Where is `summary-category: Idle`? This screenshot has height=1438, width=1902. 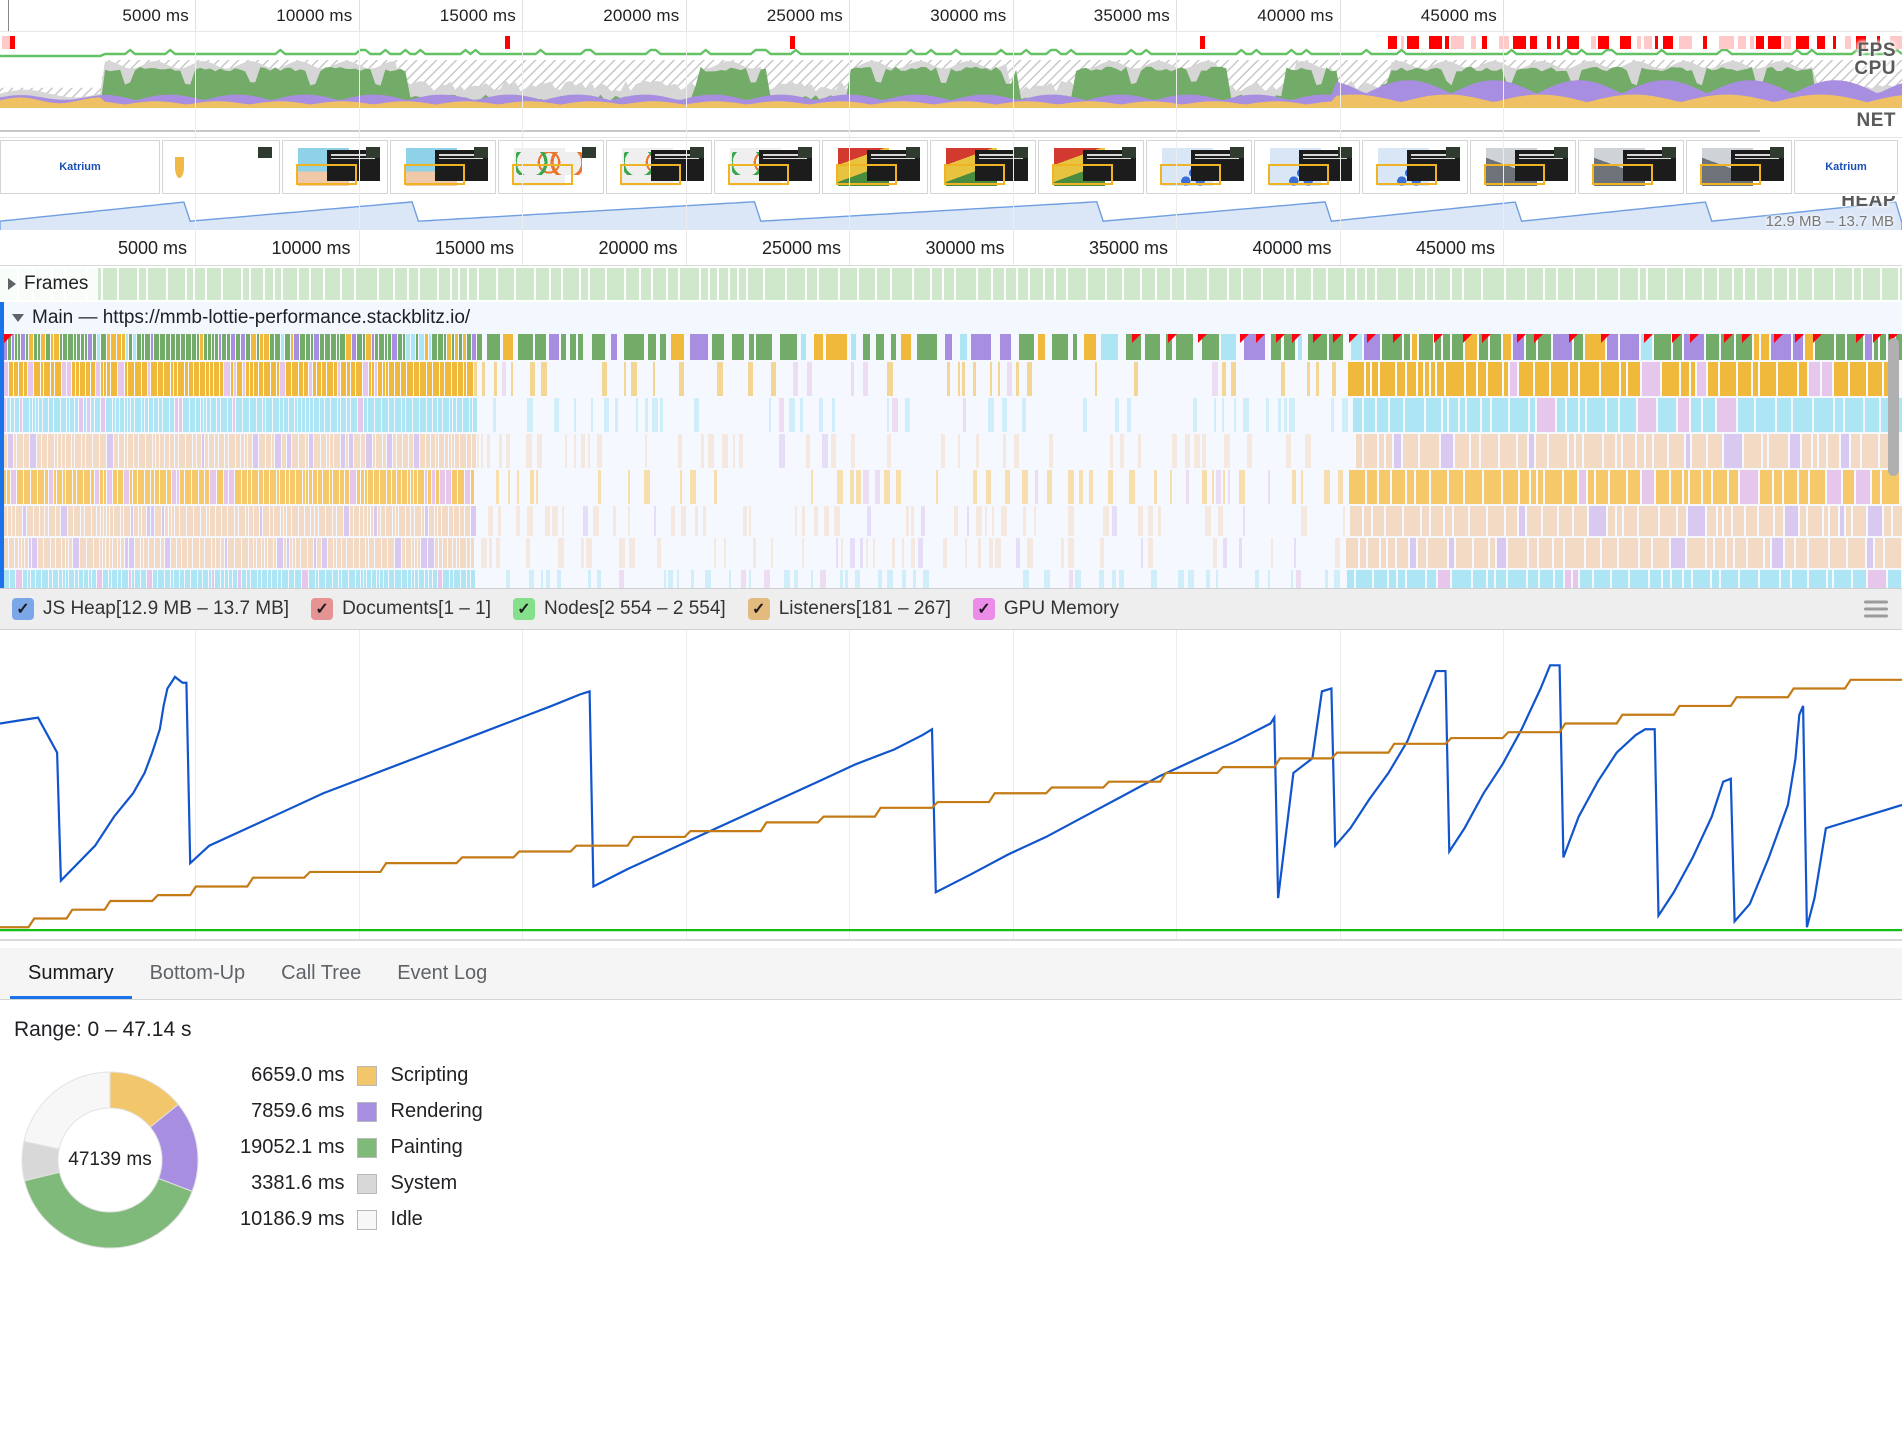
summary-category: Idle is located at coordinates (437, 1219).